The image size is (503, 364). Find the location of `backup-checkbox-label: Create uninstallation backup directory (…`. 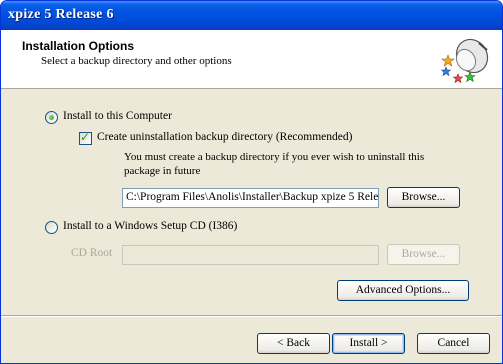

backup-checkbox-label: Create uninstallation backup directory (… is located at coordinates (224, 137).